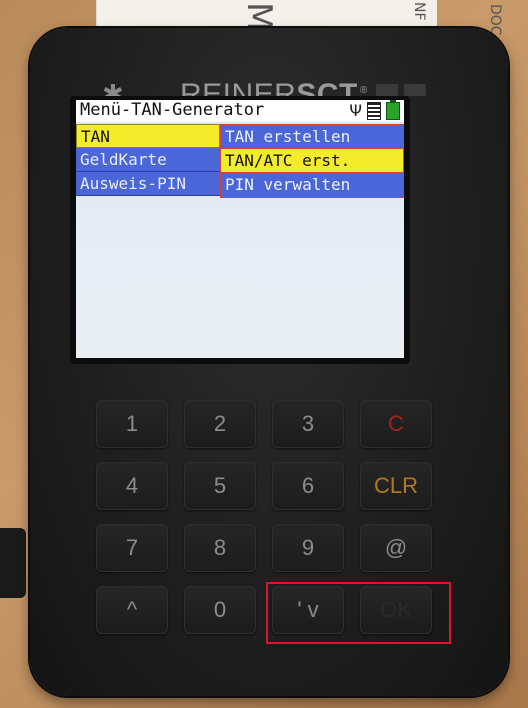 The height and width of the screenshot is (708, 528). Describe the element at coordinates (259, 17) in the screenshot. I see `paper-glyph-1: M` at that location.